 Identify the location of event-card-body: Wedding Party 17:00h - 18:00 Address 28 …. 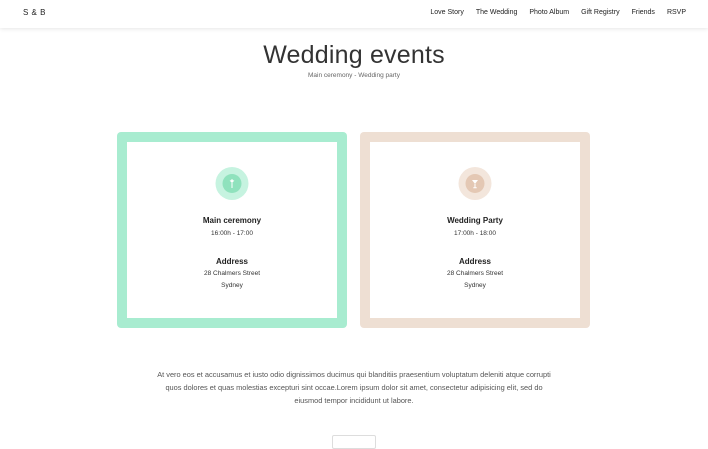
(475, 230).